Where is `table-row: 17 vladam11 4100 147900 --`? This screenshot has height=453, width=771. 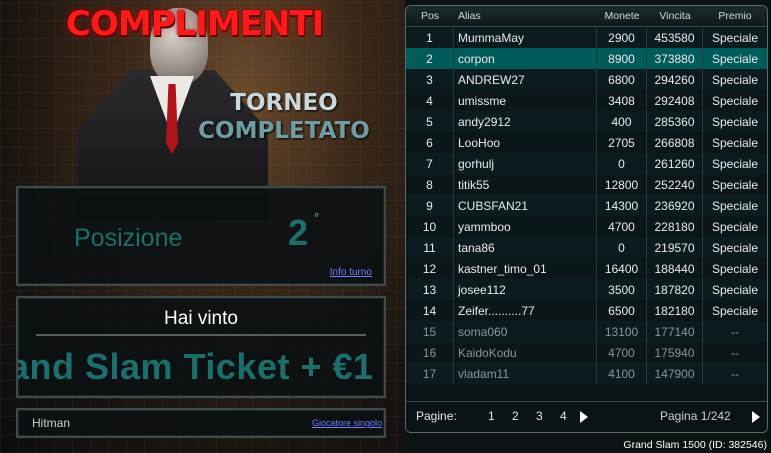 table-row: 17 vladam11 4100 147900 -- is located at coordinates (586, 373).